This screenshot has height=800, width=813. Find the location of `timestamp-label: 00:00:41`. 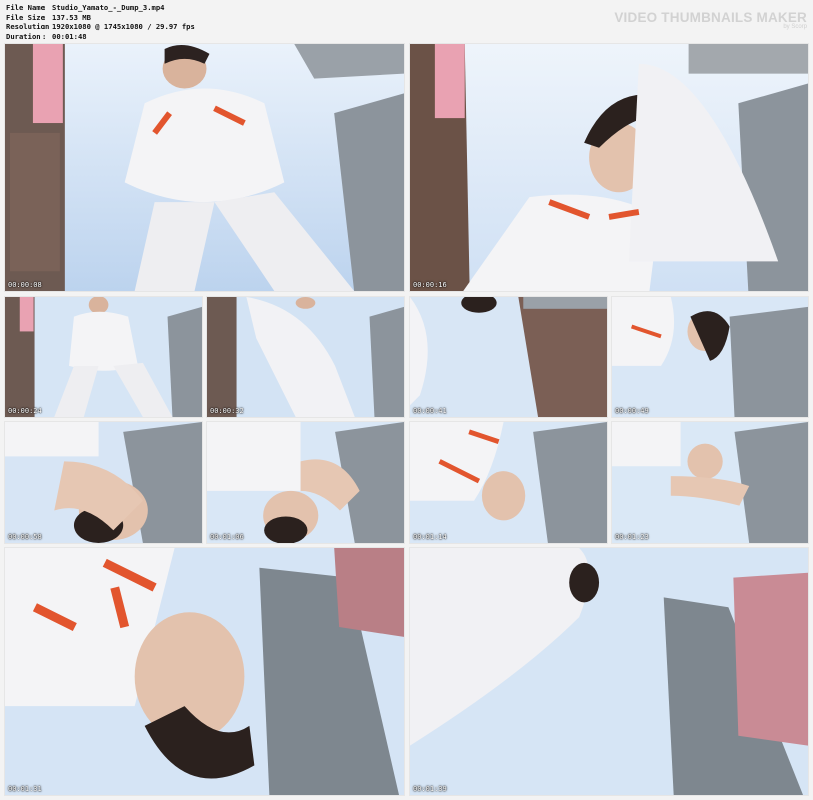

timestamp-label: 00:00:41 is located at coordinates (430, 411).